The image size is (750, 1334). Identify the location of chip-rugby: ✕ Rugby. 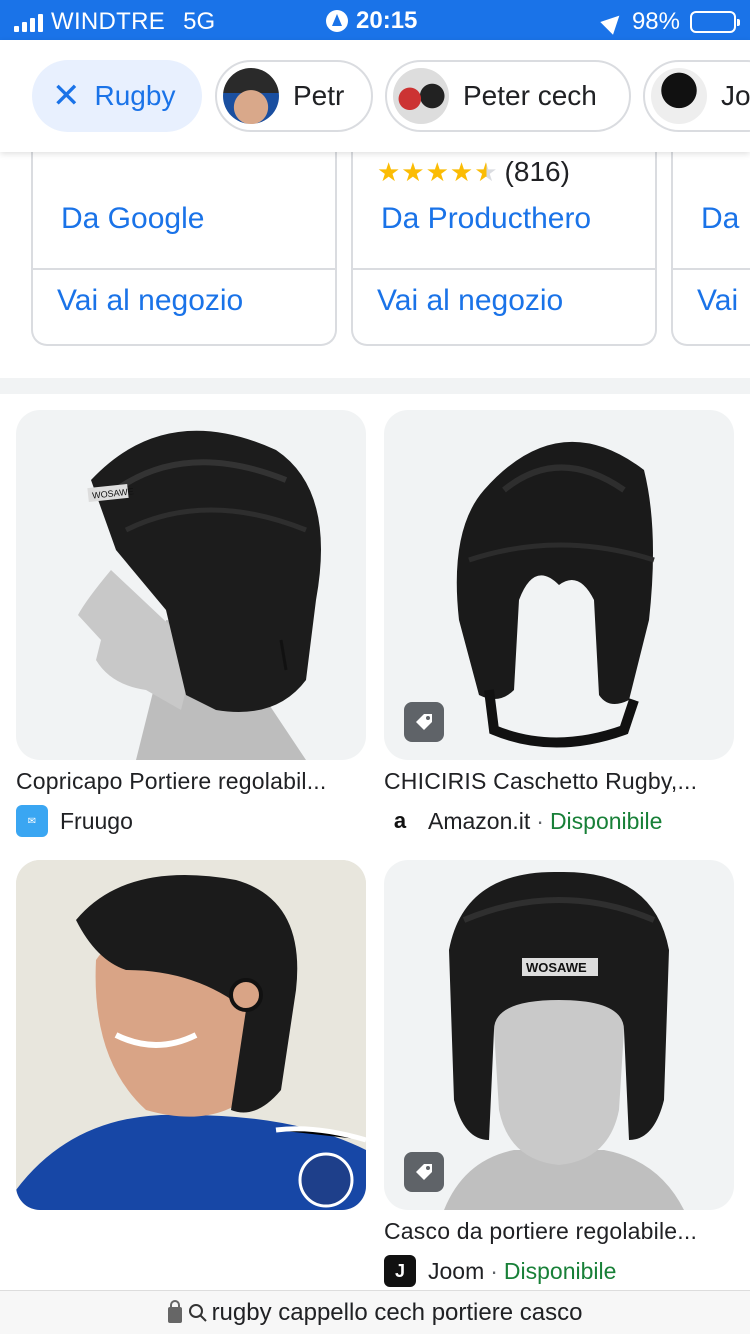
(117, 96).